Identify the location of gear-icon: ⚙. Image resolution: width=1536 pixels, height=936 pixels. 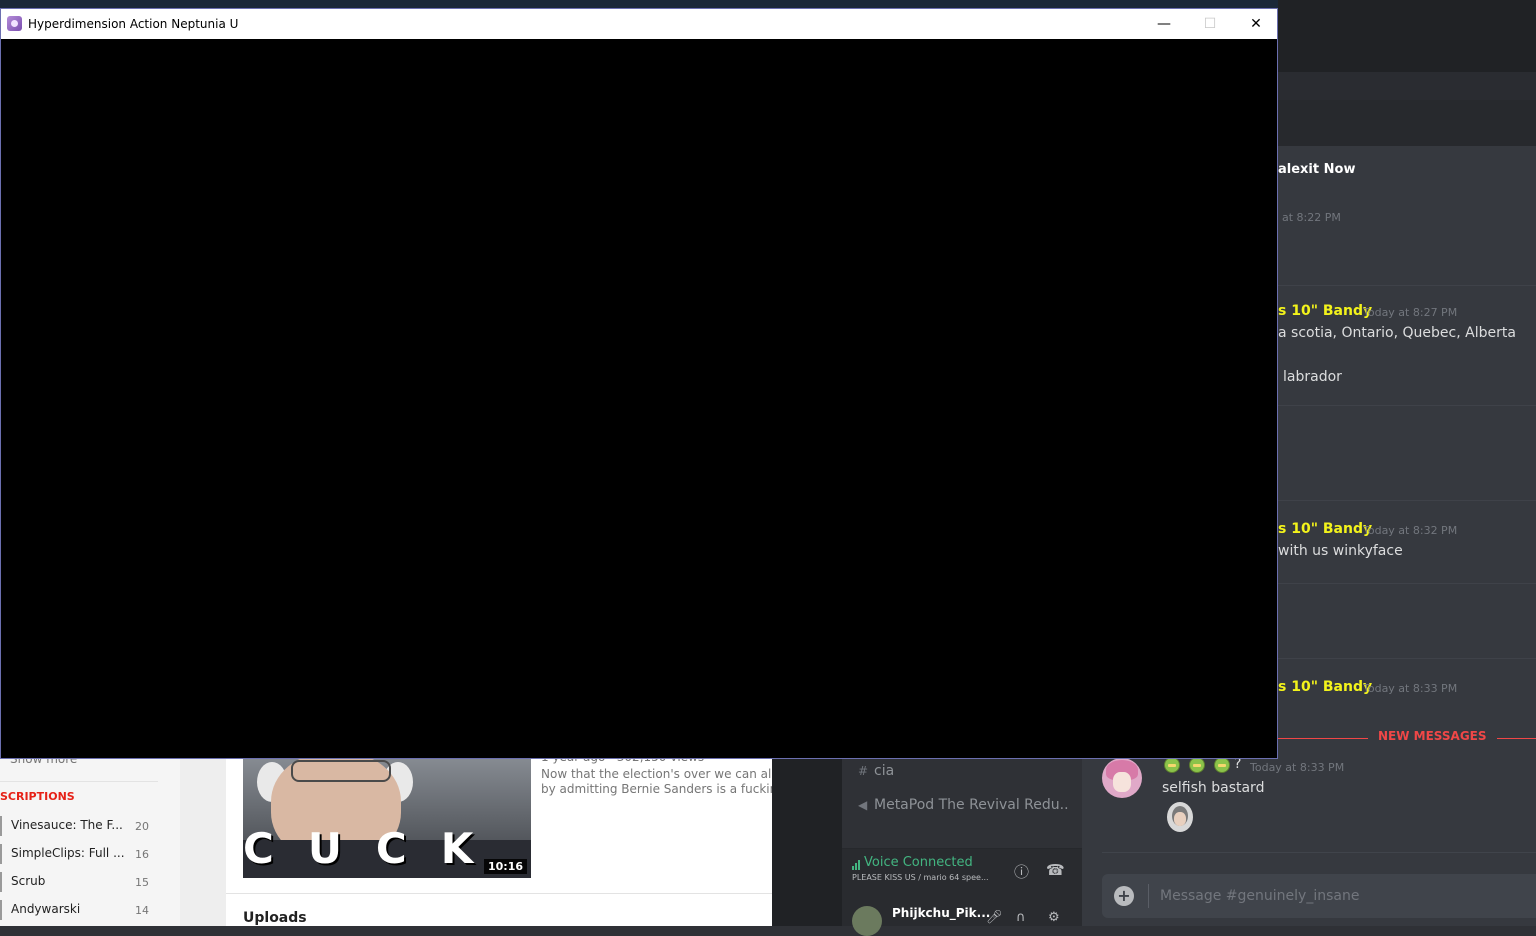
(1054, 917).